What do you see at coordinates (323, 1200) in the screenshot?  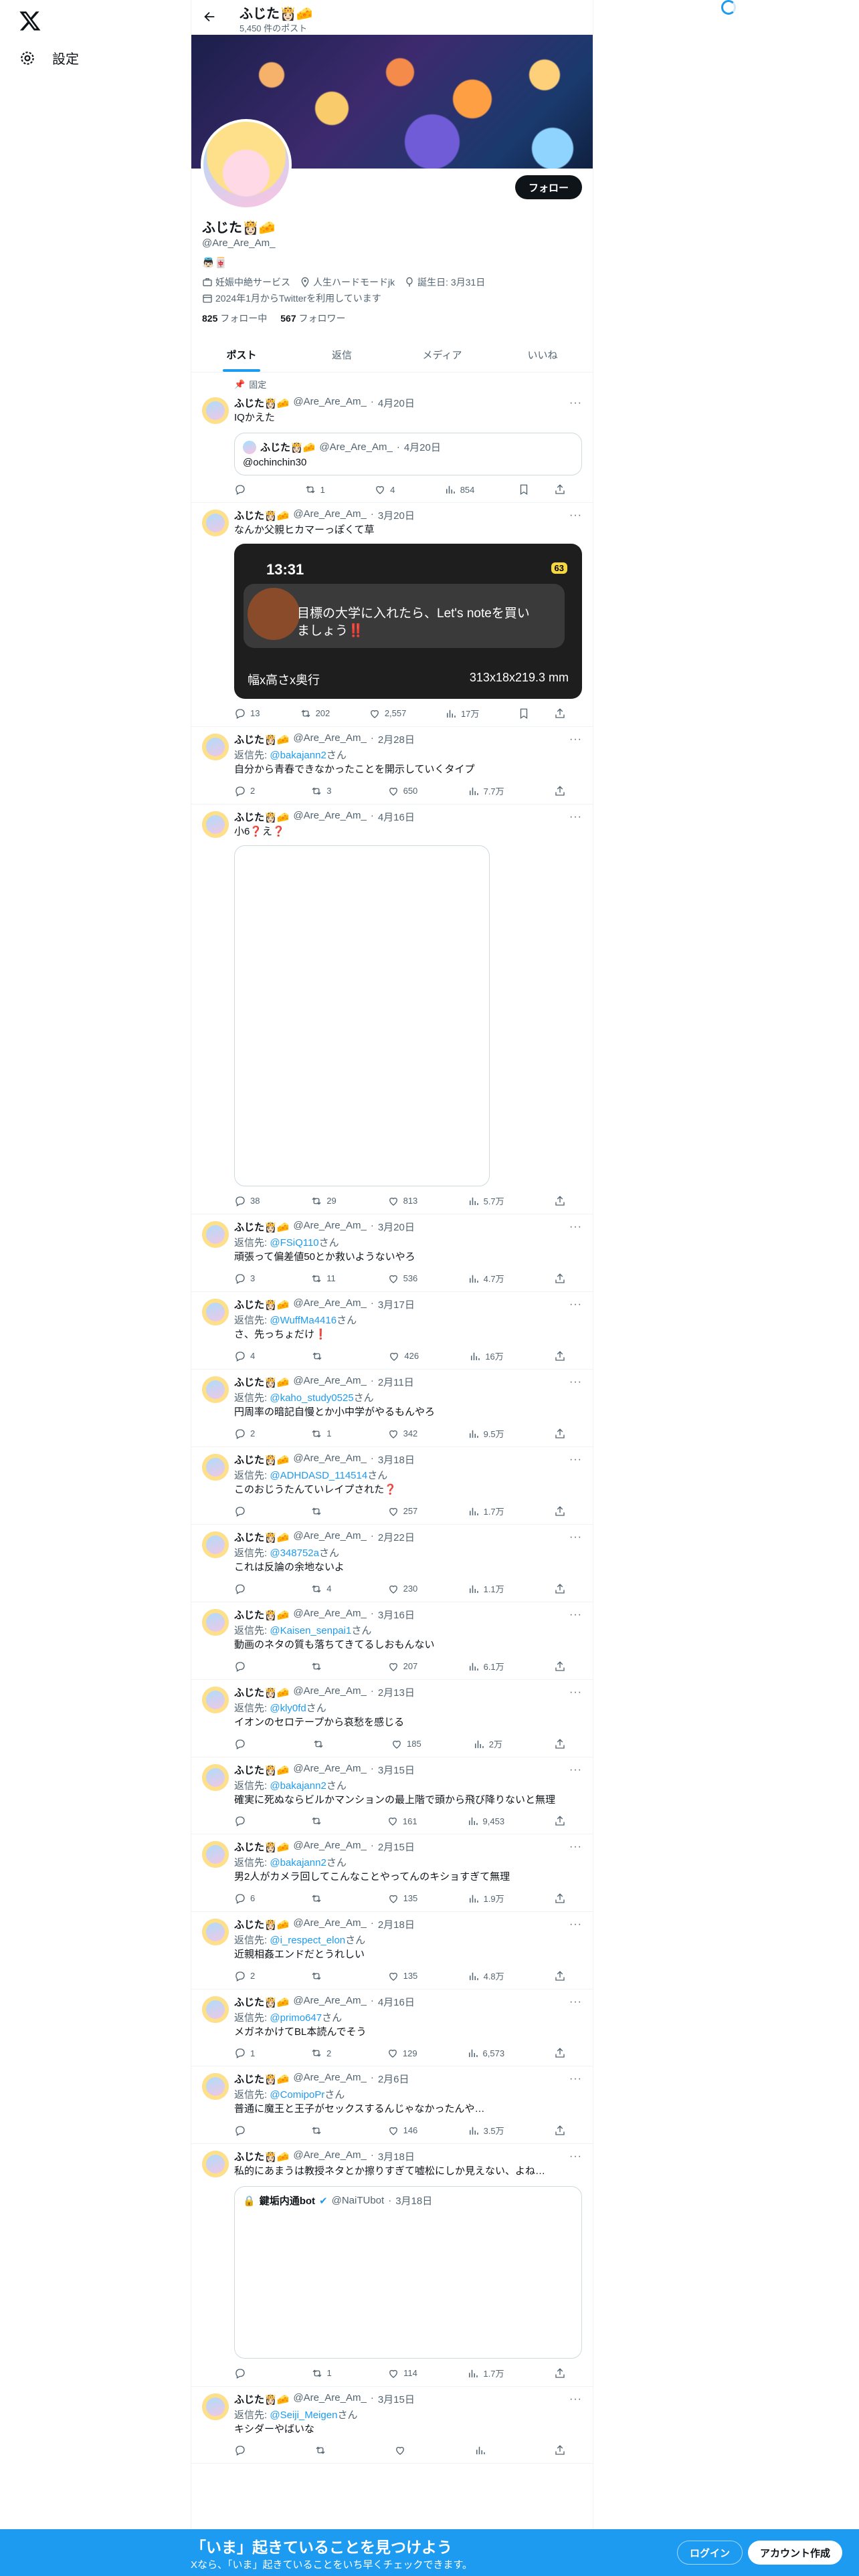 I see `retweet-button: 29` at bounding box center [323, 1200].